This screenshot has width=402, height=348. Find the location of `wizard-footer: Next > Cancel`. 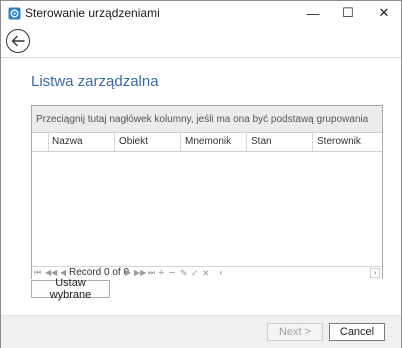

wizard-footer: Next > Cancel is located at coordinates (201, 331).